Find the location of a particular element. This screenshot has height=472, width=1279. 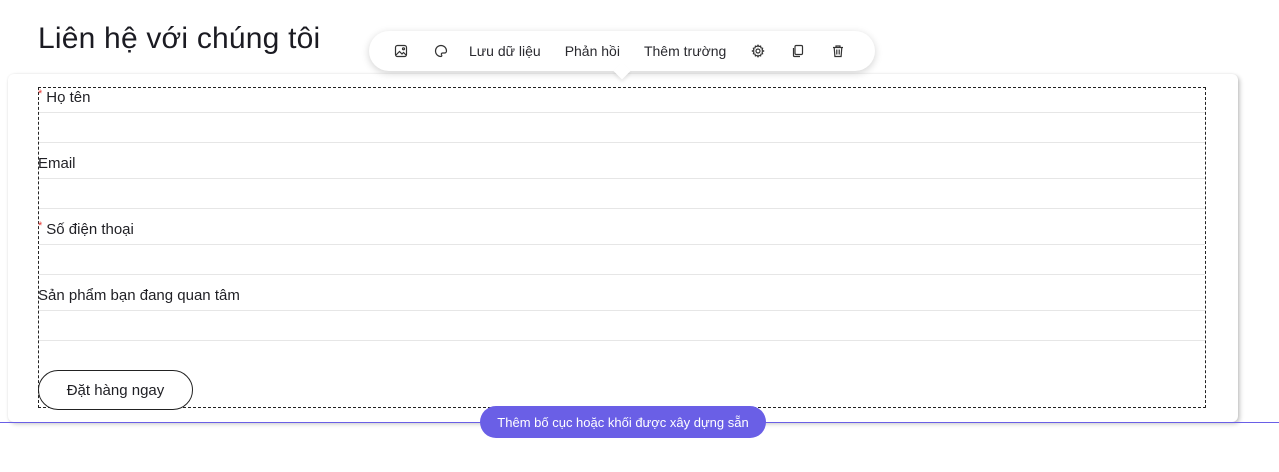

field-label-product: Sản phẩm bạn đang quan tâm is located at coordinates (139, 295).